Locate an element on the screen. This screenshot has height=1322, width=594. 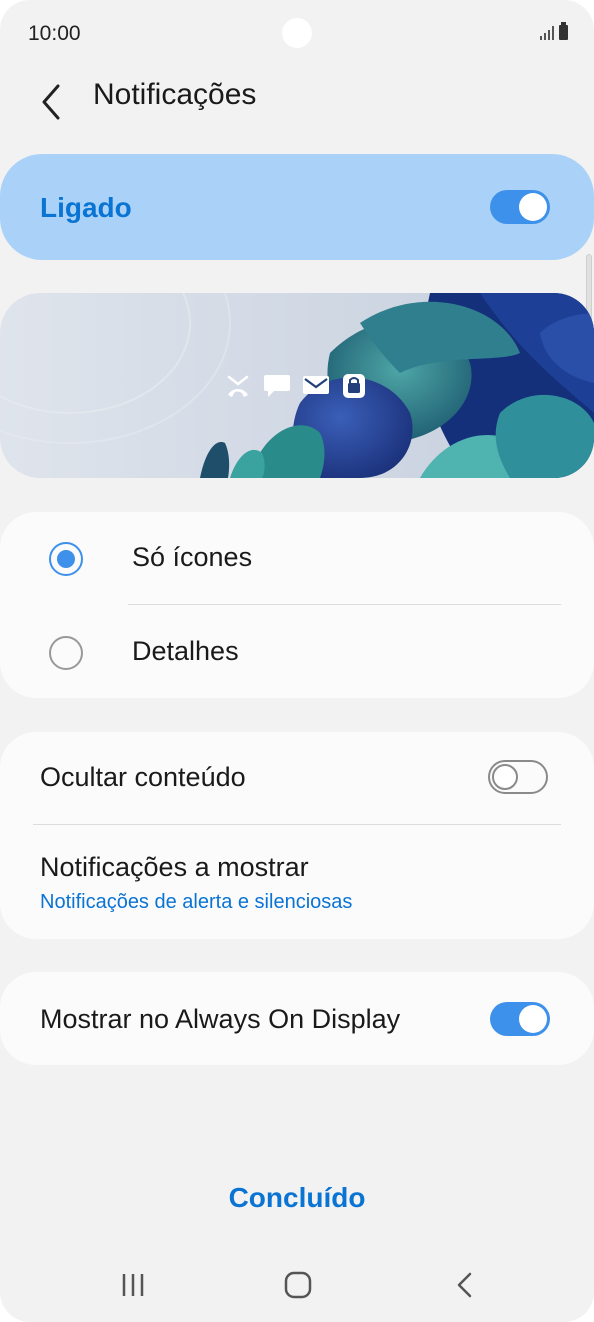
master-switch-row: Ligado is located at coordinates (297, 207).